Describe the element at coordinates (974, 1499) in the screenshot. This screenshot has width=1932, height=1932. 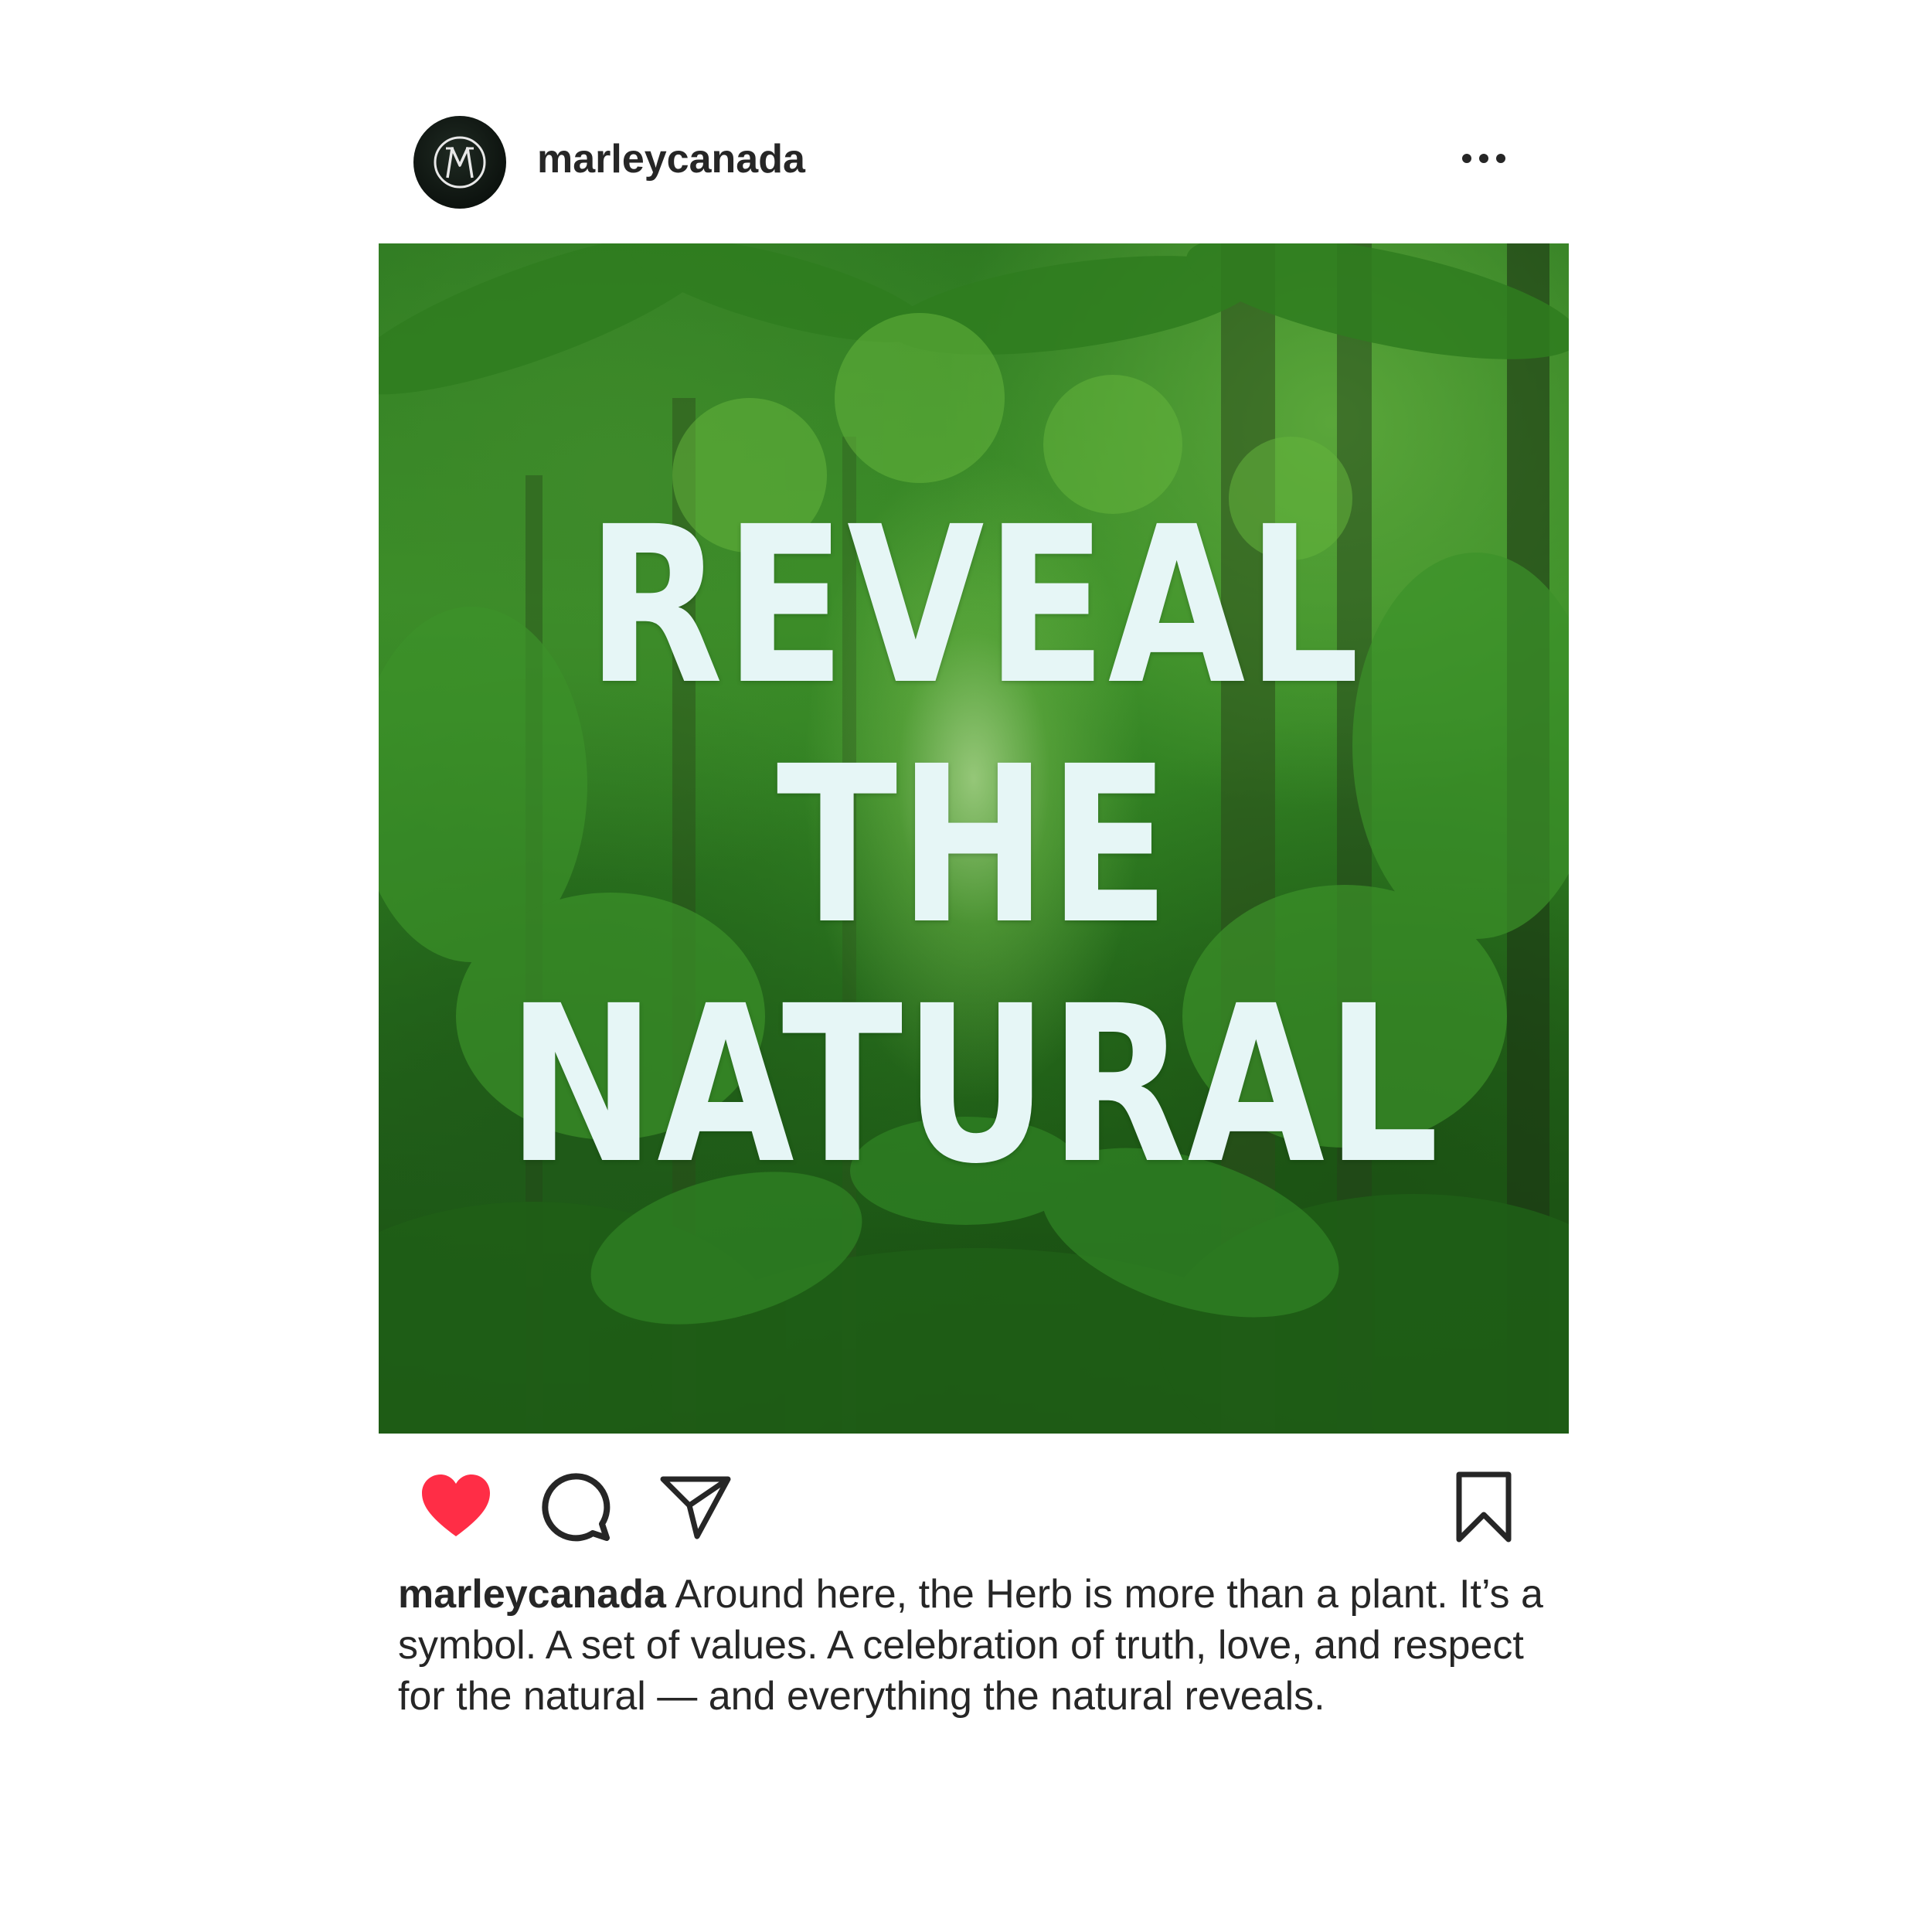
I see `post-actions` at that location.